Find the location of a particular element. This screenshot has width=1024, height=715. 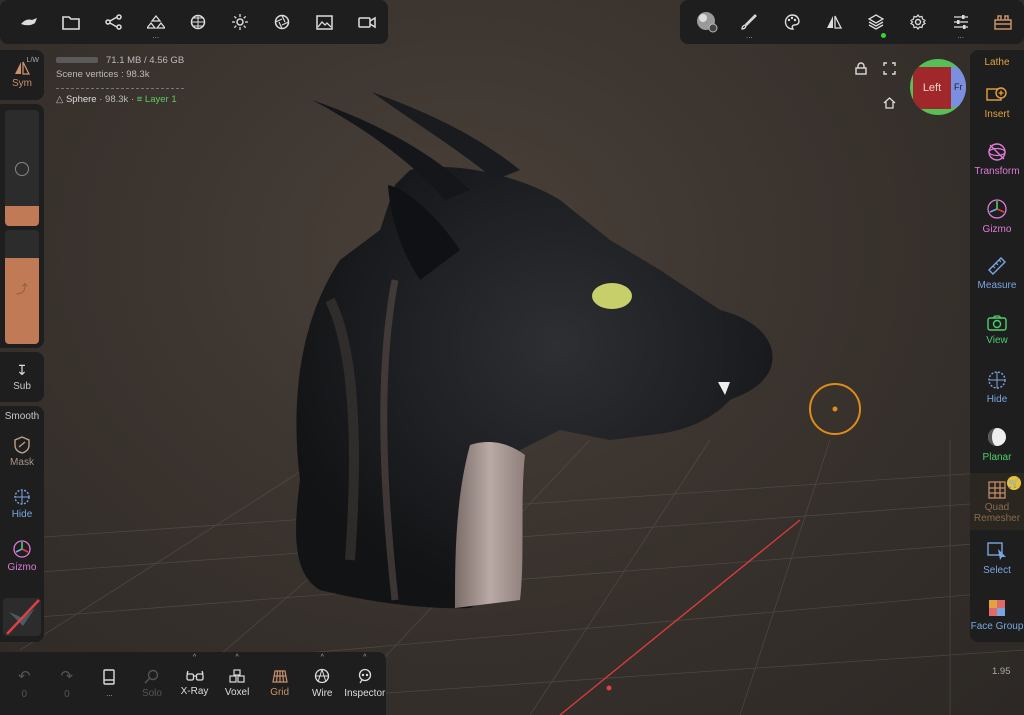

app-logo-button is located at coordinates (29, 22).